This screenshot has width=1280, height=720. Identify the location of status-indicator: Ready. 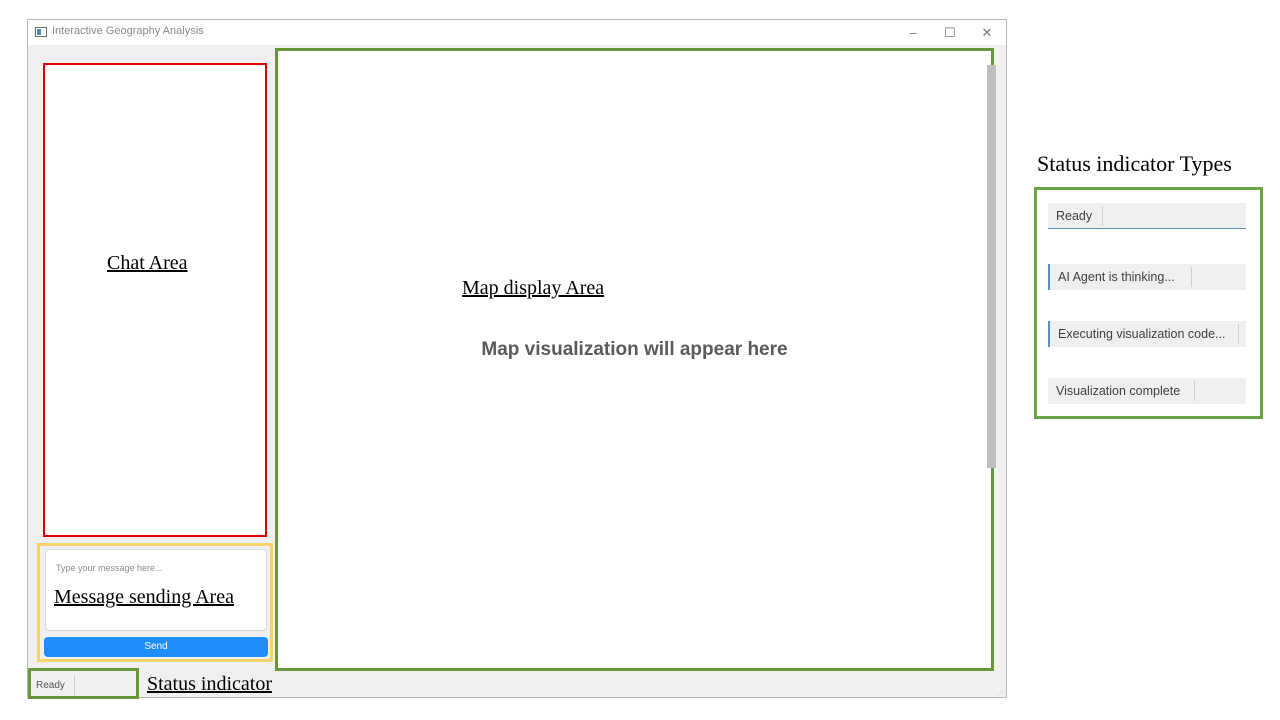
(83, 683).